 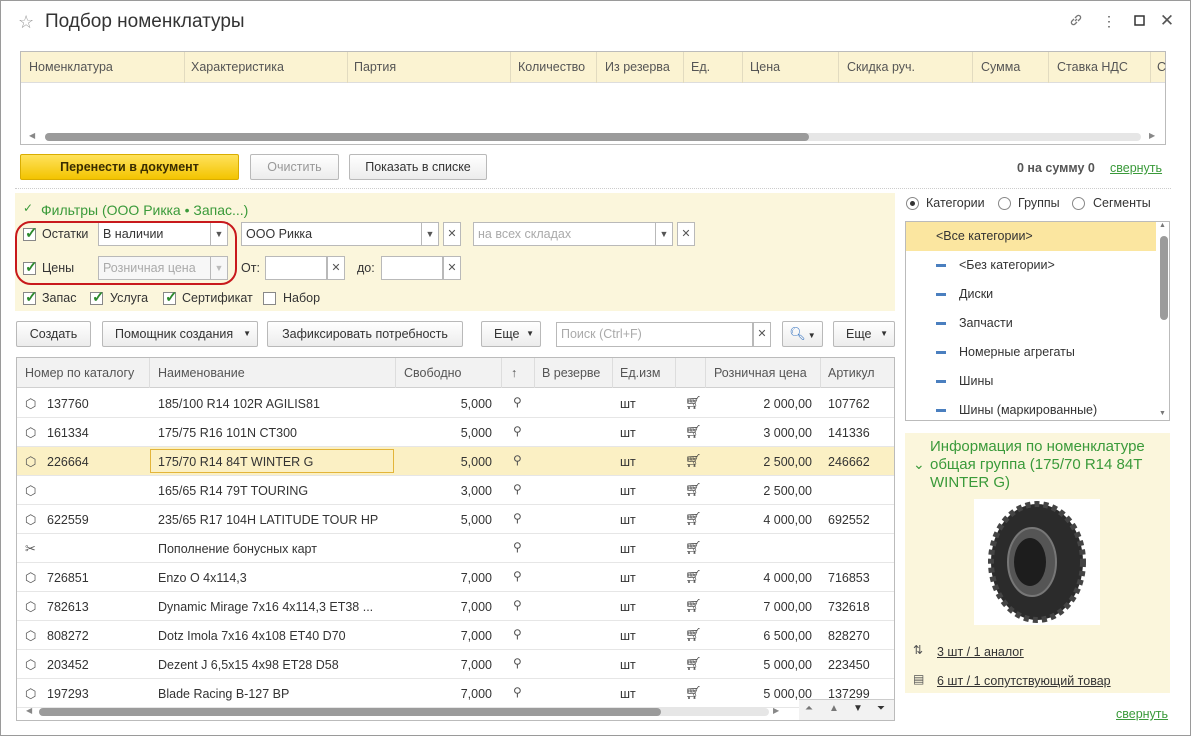 What do you see at coordinates (1092, 67) in the screenshot?
I see `col-vat-rate: Ставка НДС` at bounding box center [1092, 67].